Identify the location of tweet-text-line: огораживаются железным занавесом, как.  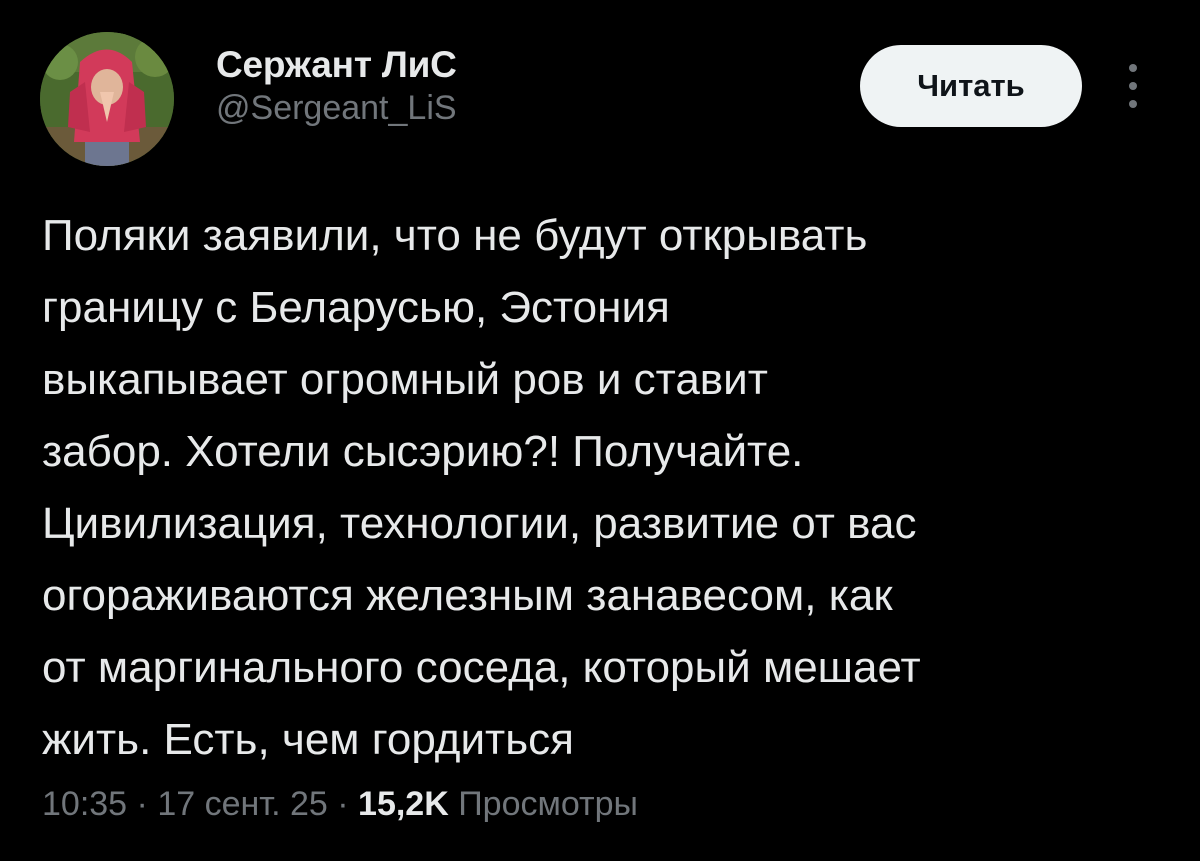
(467, 595).